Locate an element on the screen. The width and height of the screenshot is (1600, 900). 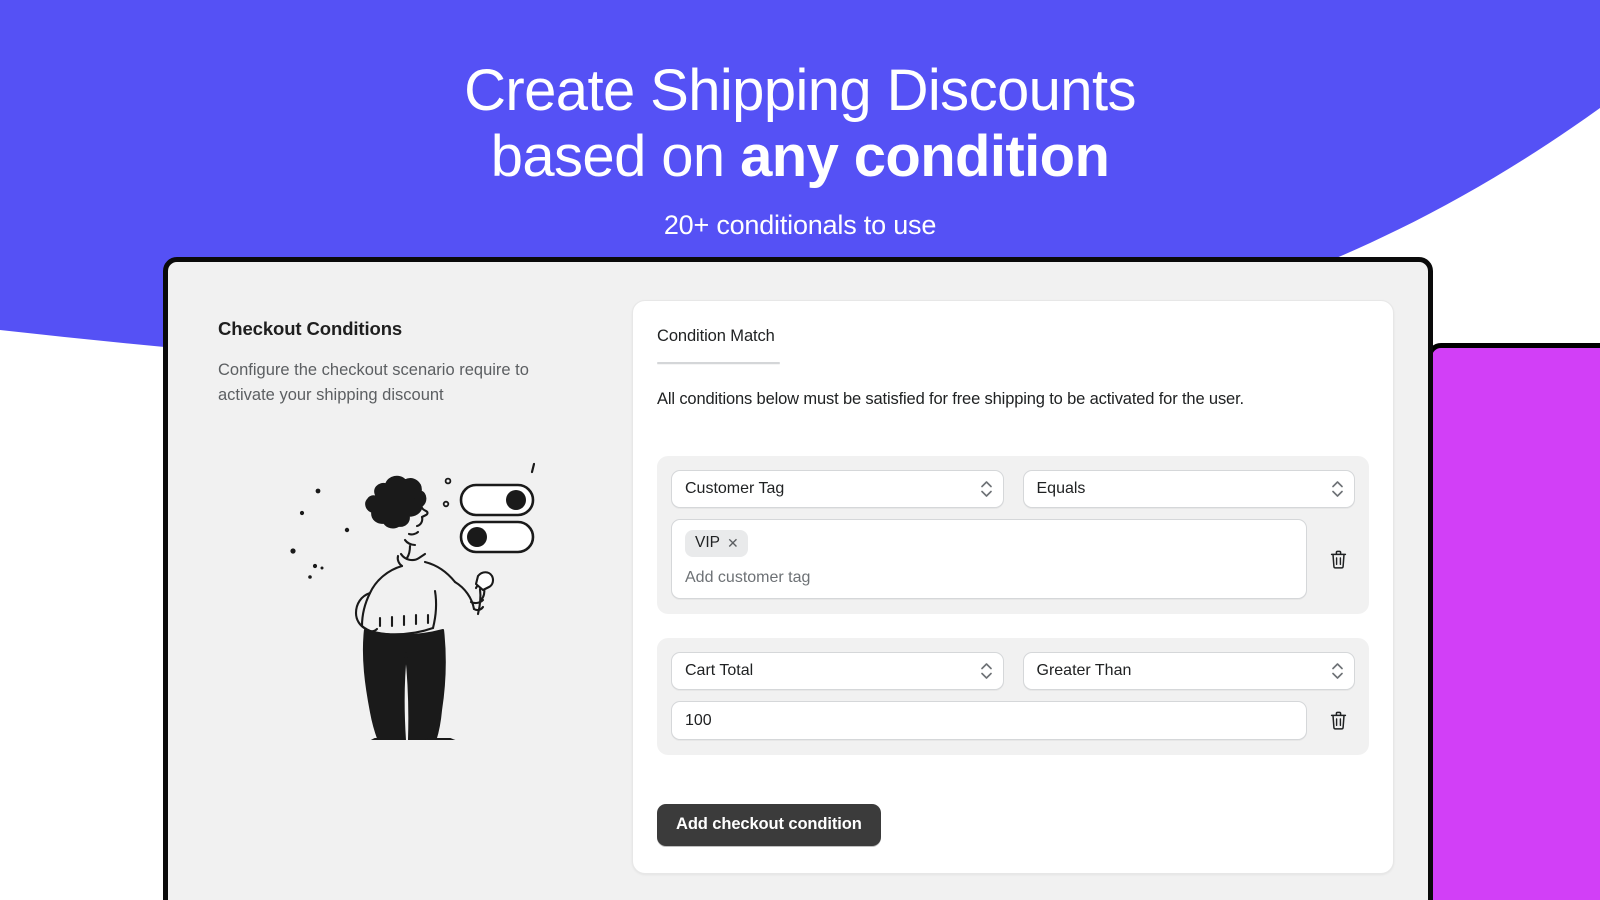
condition-operator-select: Equals is located at coordinates (1188, 489).